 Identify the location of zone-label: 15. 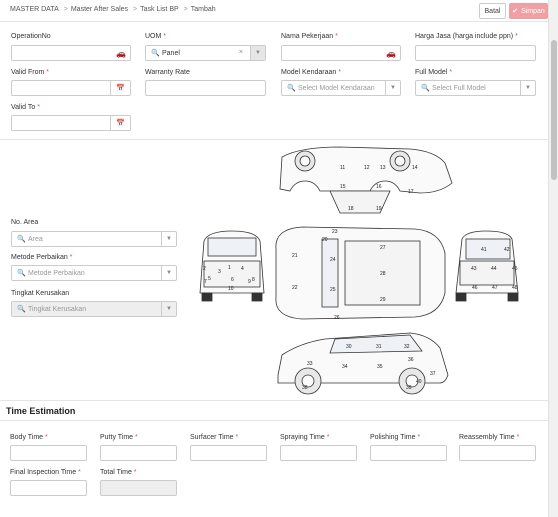
(343, 187).